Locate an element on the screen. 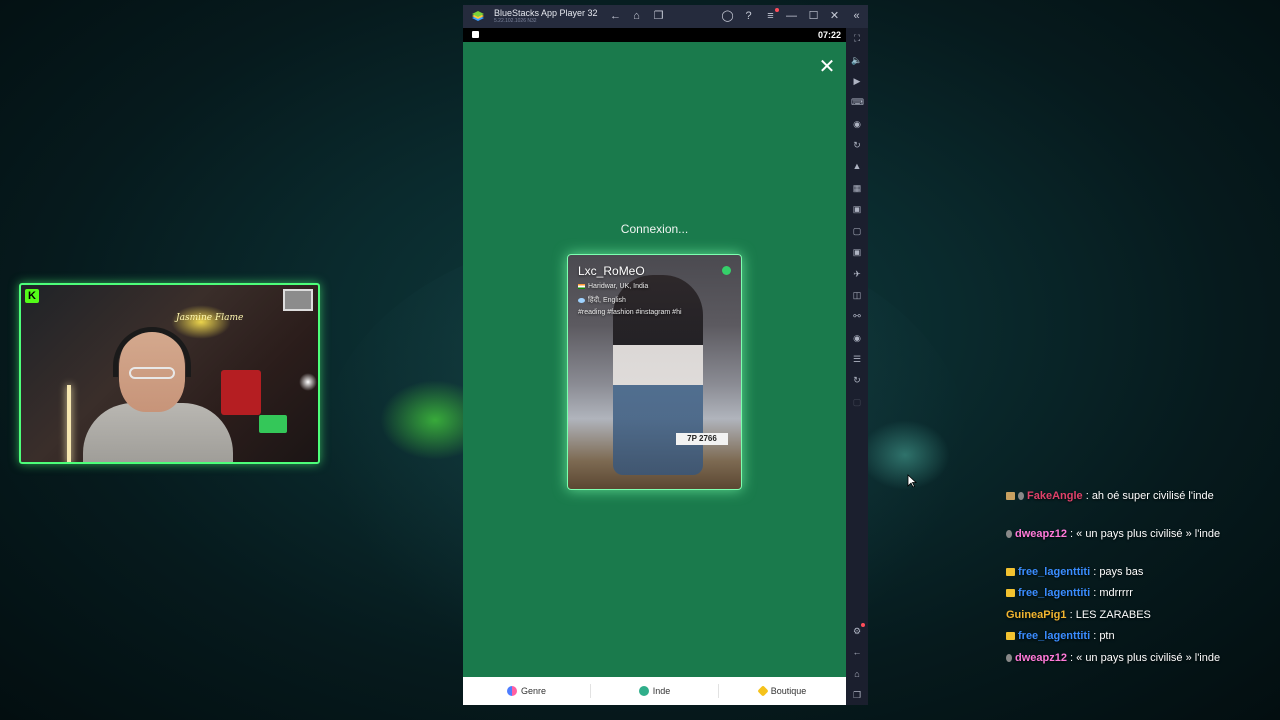 Image resolution: width=1280 pixels, height=720 pixels. collapse-sidebar-icon: « is located at coordinates (856, 16).